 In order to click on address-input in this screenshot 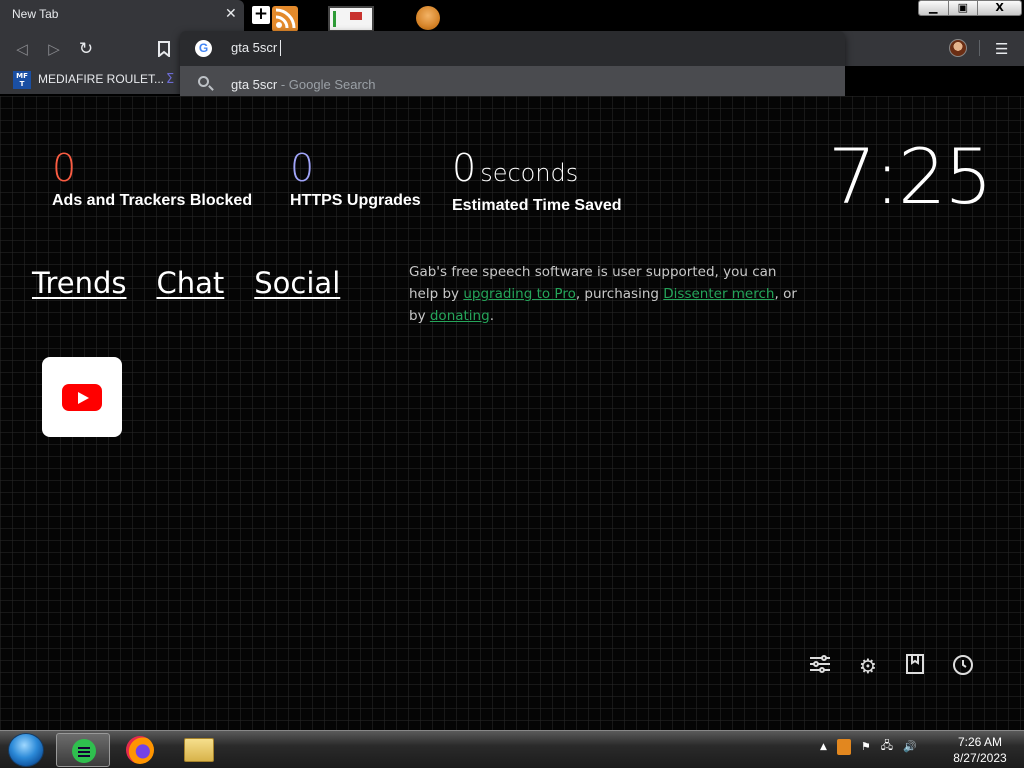, I will do `click(511, 47)`.